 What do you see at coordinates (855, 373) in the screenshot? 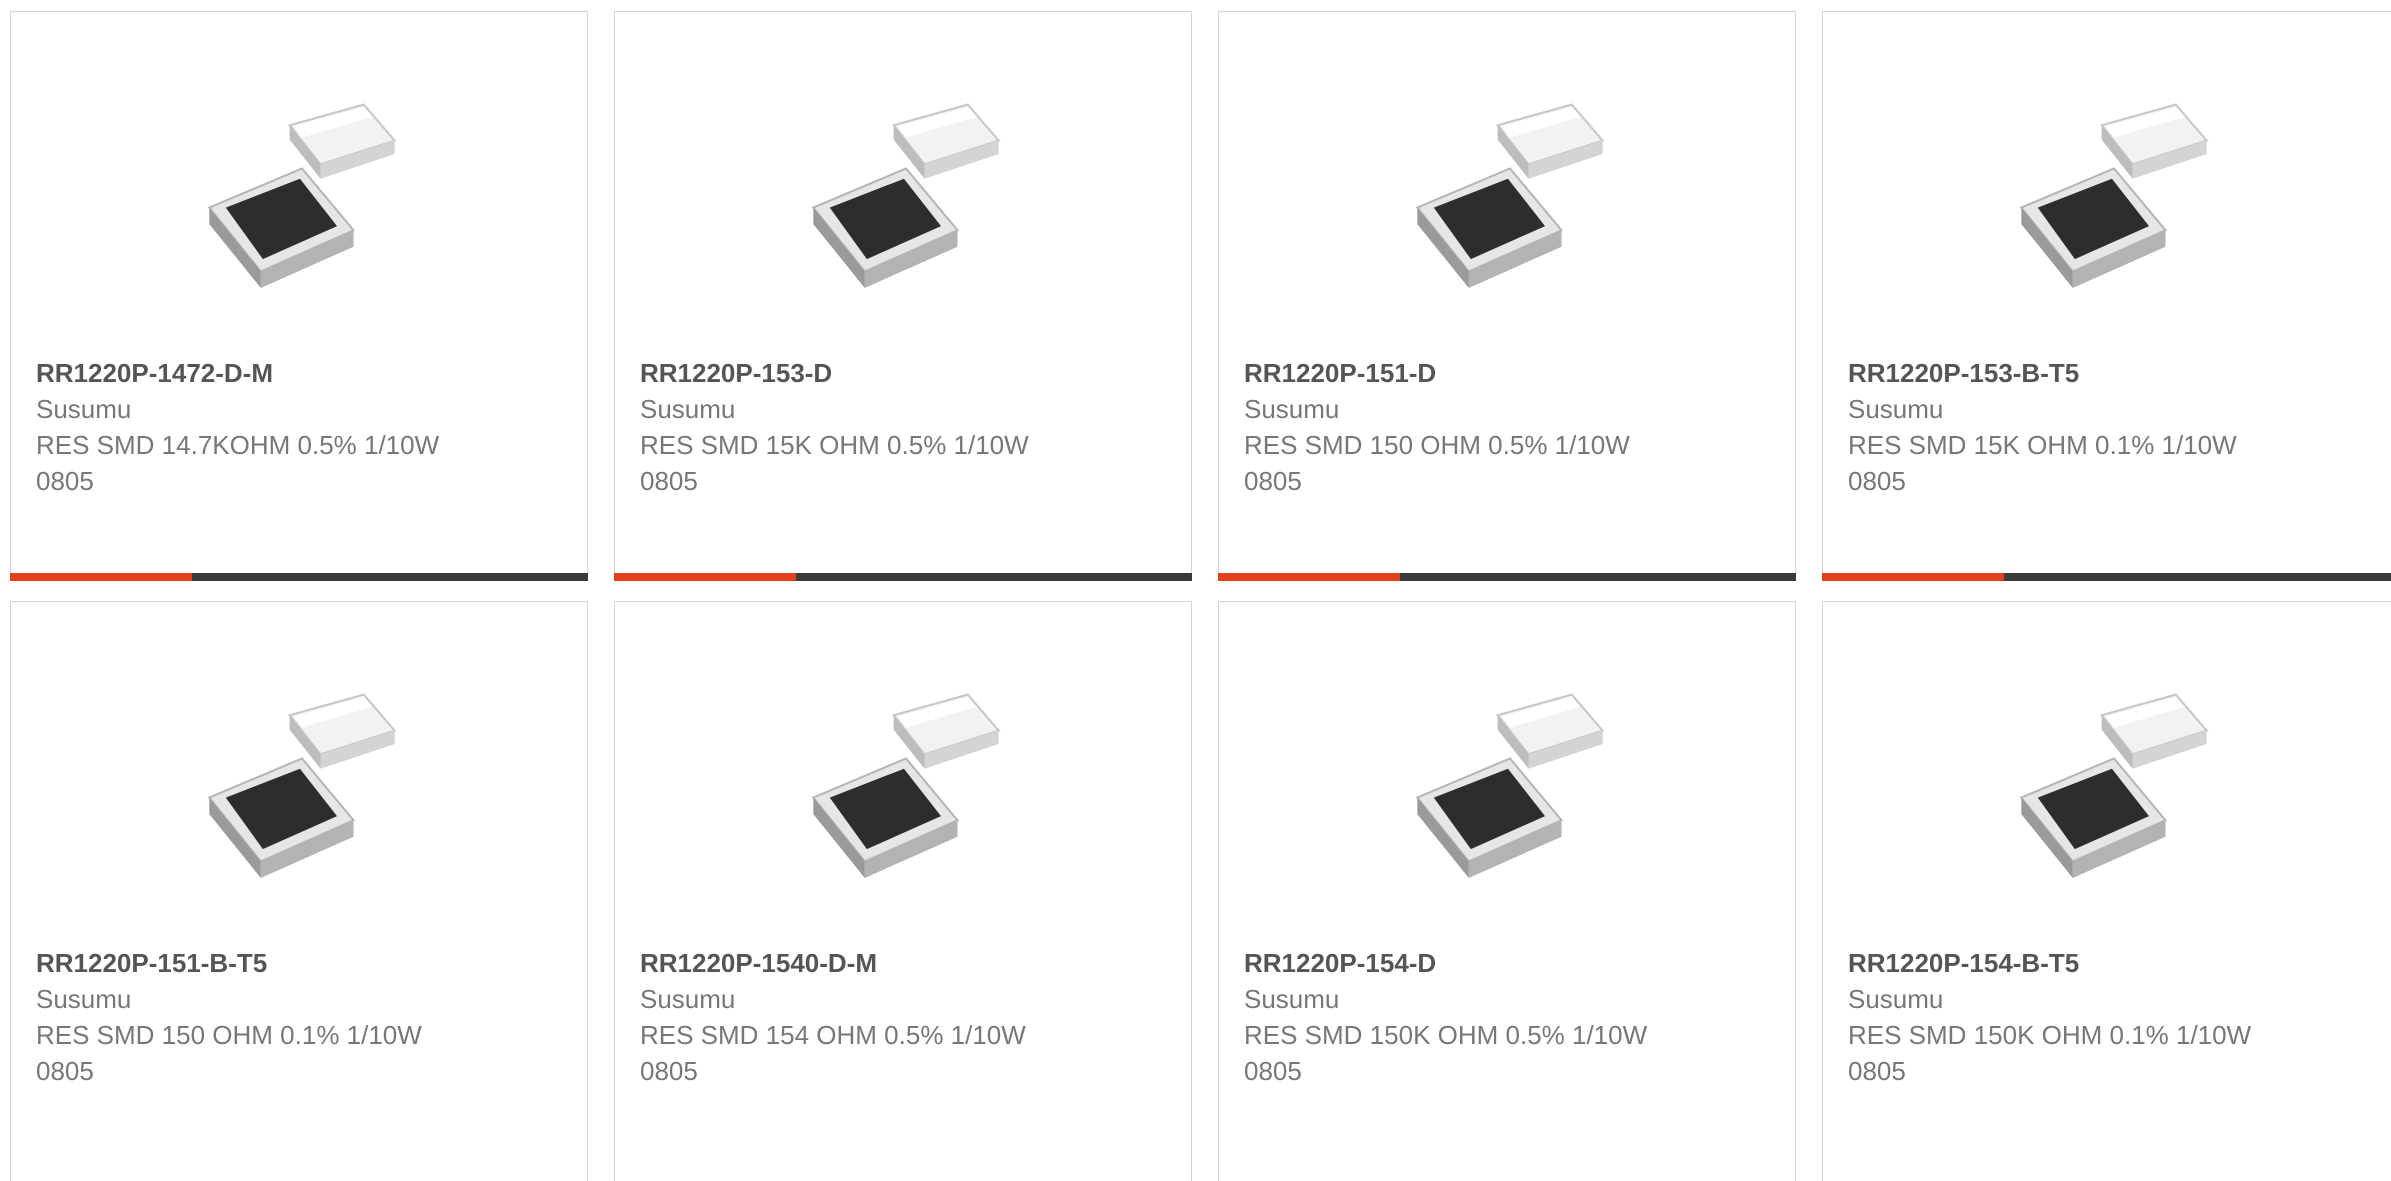
I see `part-number: RR1220P-153-D` at bounding box center [855, 373].